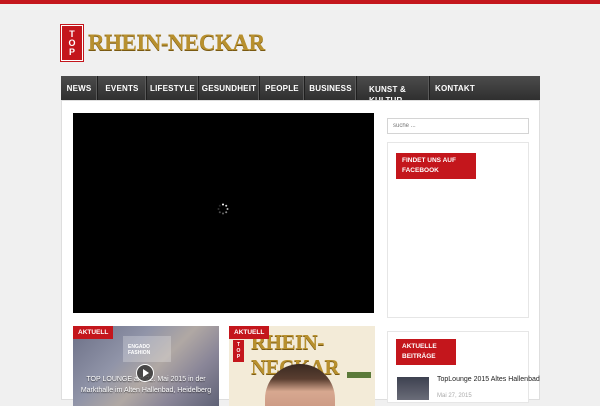 The image size is (600, 406). I want to click on magazine-badge: T O P, so click(238, 351).